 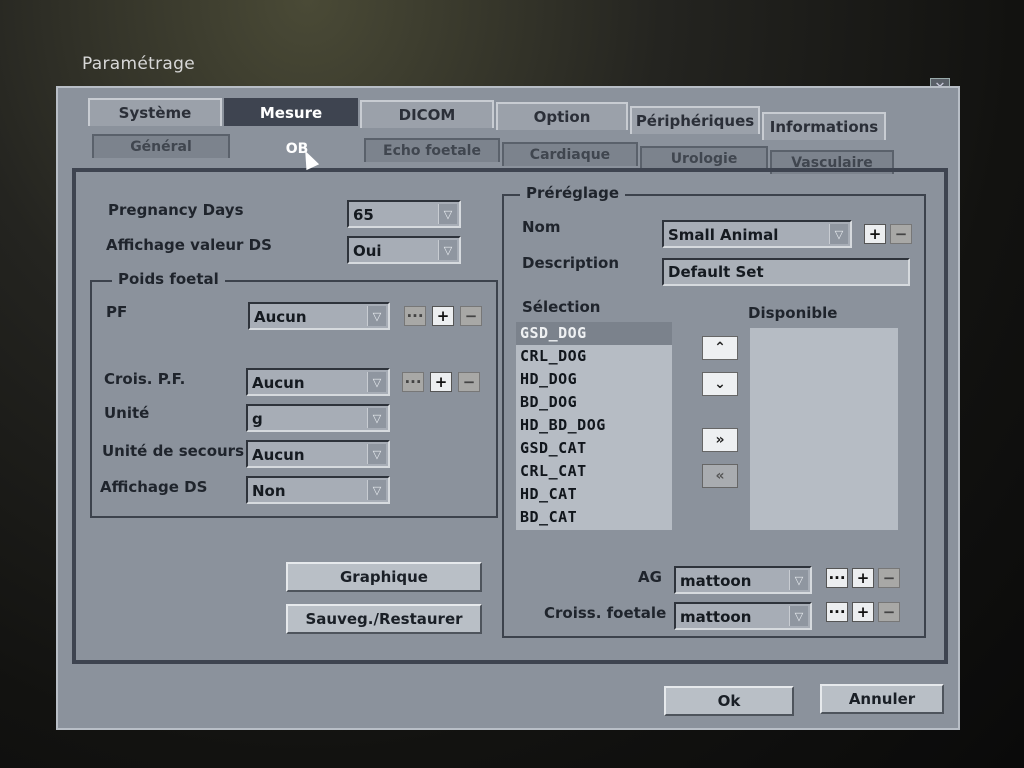 I want to click on tab-systeme: Système, so click(x=155, y=112).